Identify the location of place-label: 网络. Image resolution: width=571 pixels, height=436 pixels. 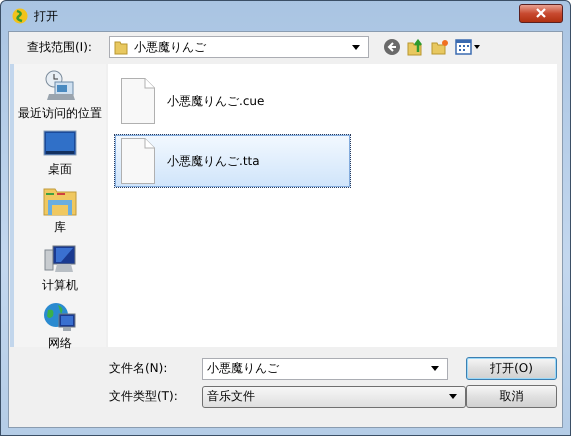
(60, 343).